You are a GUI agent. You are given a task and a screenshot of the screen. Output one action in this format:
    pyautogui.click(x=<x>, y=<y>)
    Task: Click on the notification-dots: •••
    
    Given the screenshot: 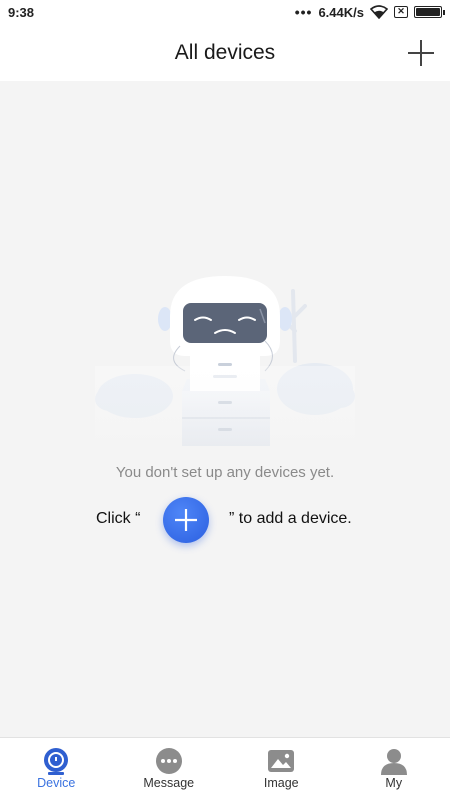 What is the action you would take?
    pyautogui.click(x=303, y=12)
    